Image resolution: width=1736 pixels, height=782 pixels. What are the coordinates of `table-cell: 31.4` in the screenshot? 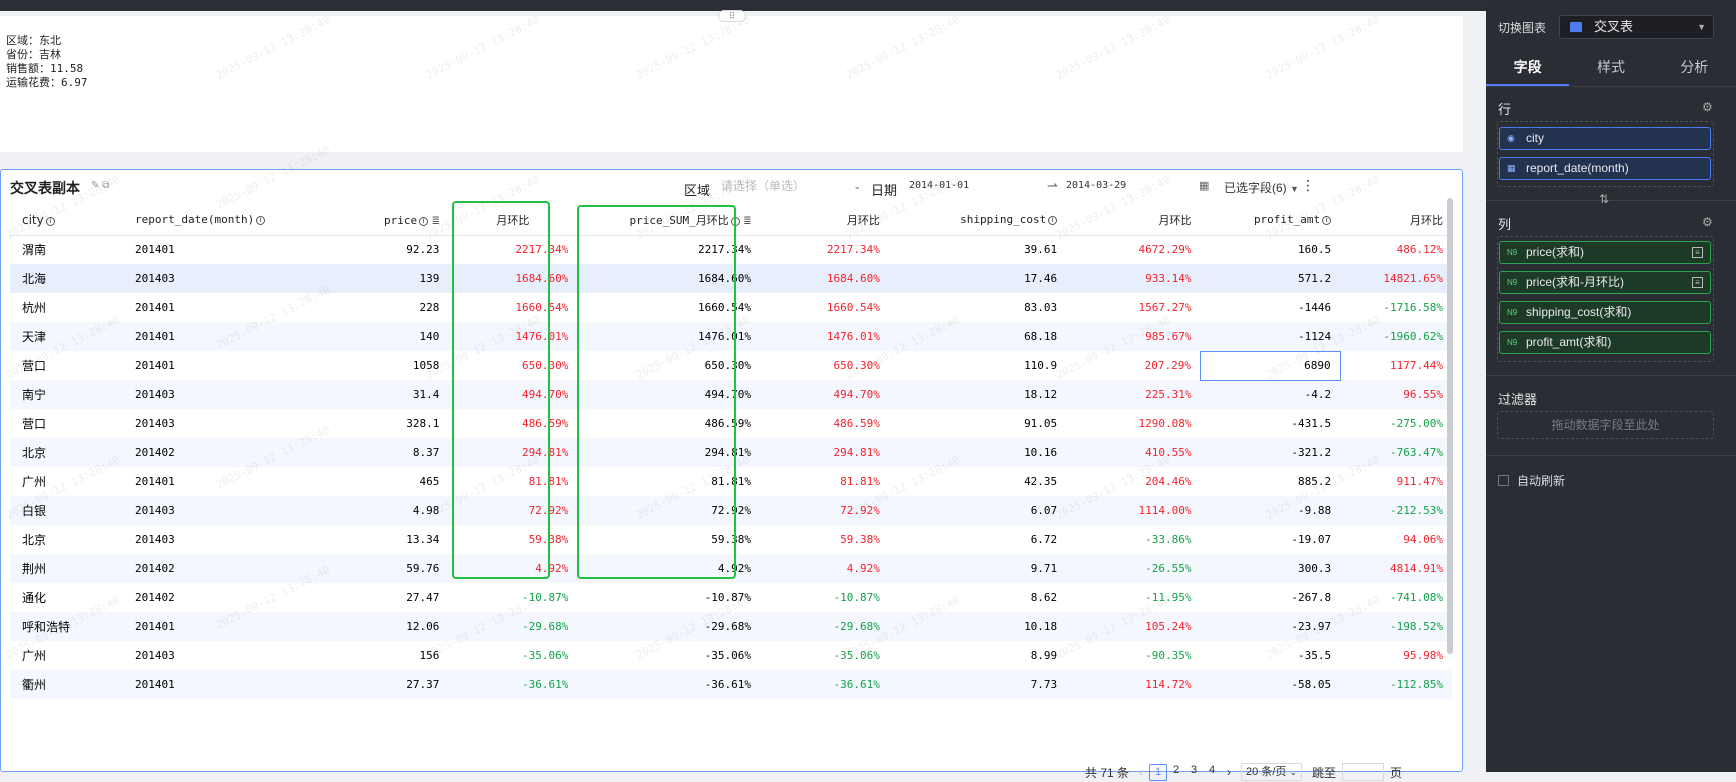 It's located at (392, 394).